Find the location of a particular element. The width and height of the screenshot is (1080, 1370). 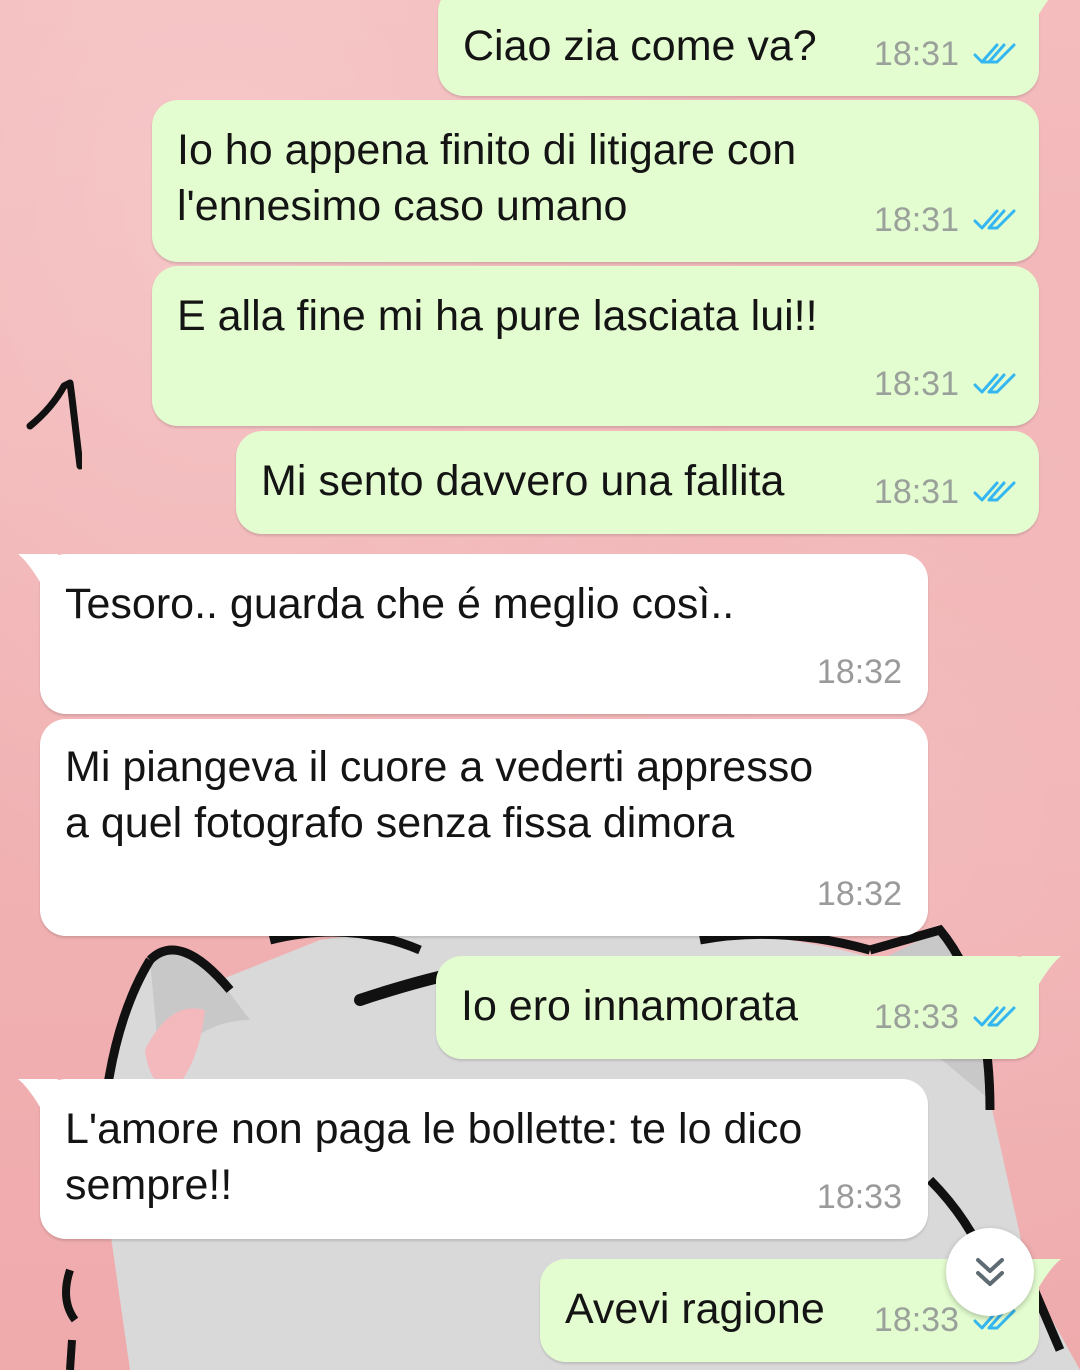

chevron-double-down-icon is located at coordinates (990, 1272).